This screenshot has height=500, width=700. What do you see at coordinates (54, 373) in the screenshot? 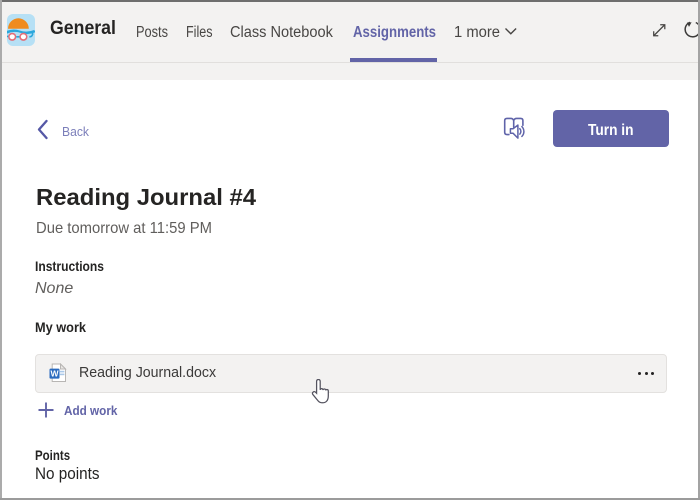
I see `svg-text: W` at bounding box center [54, 373].